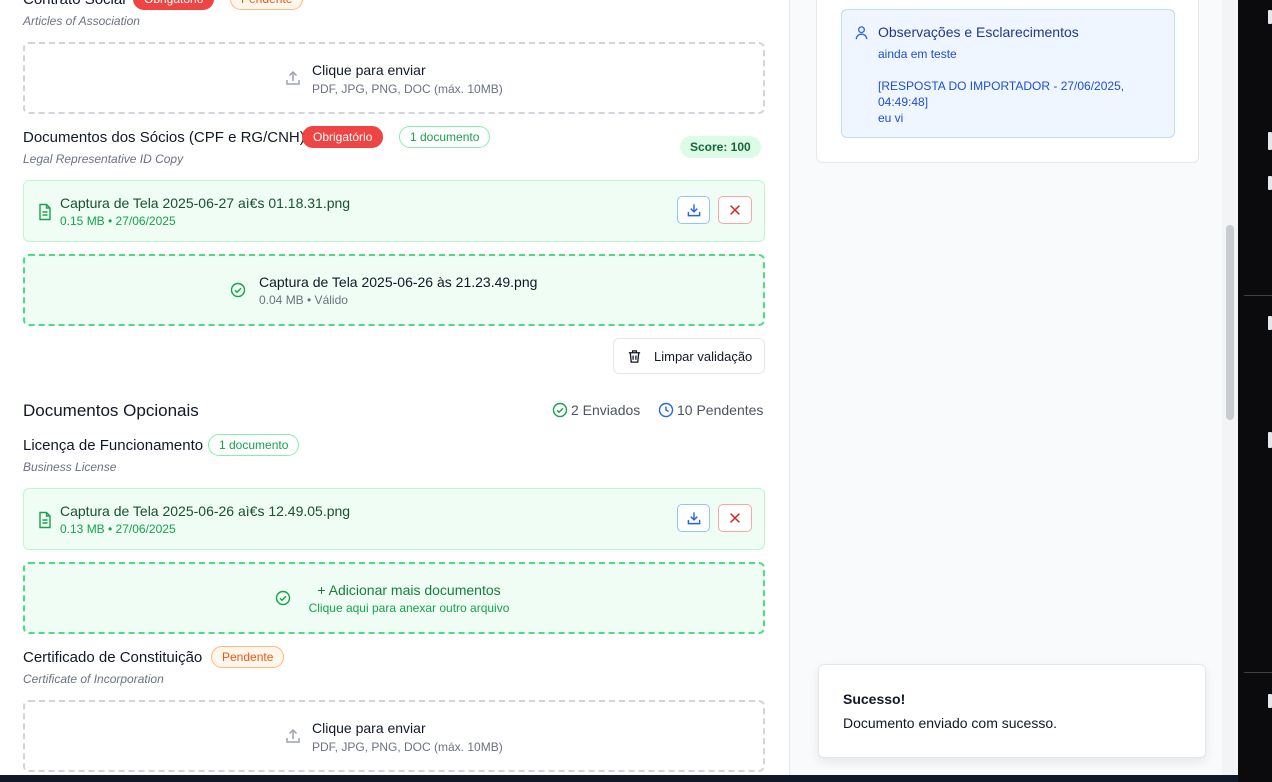  Describe the element at coordinates (103, 159) in the screenshot. I see `doc-subtitle-socios: Legal Representative ID Copy` at that location.